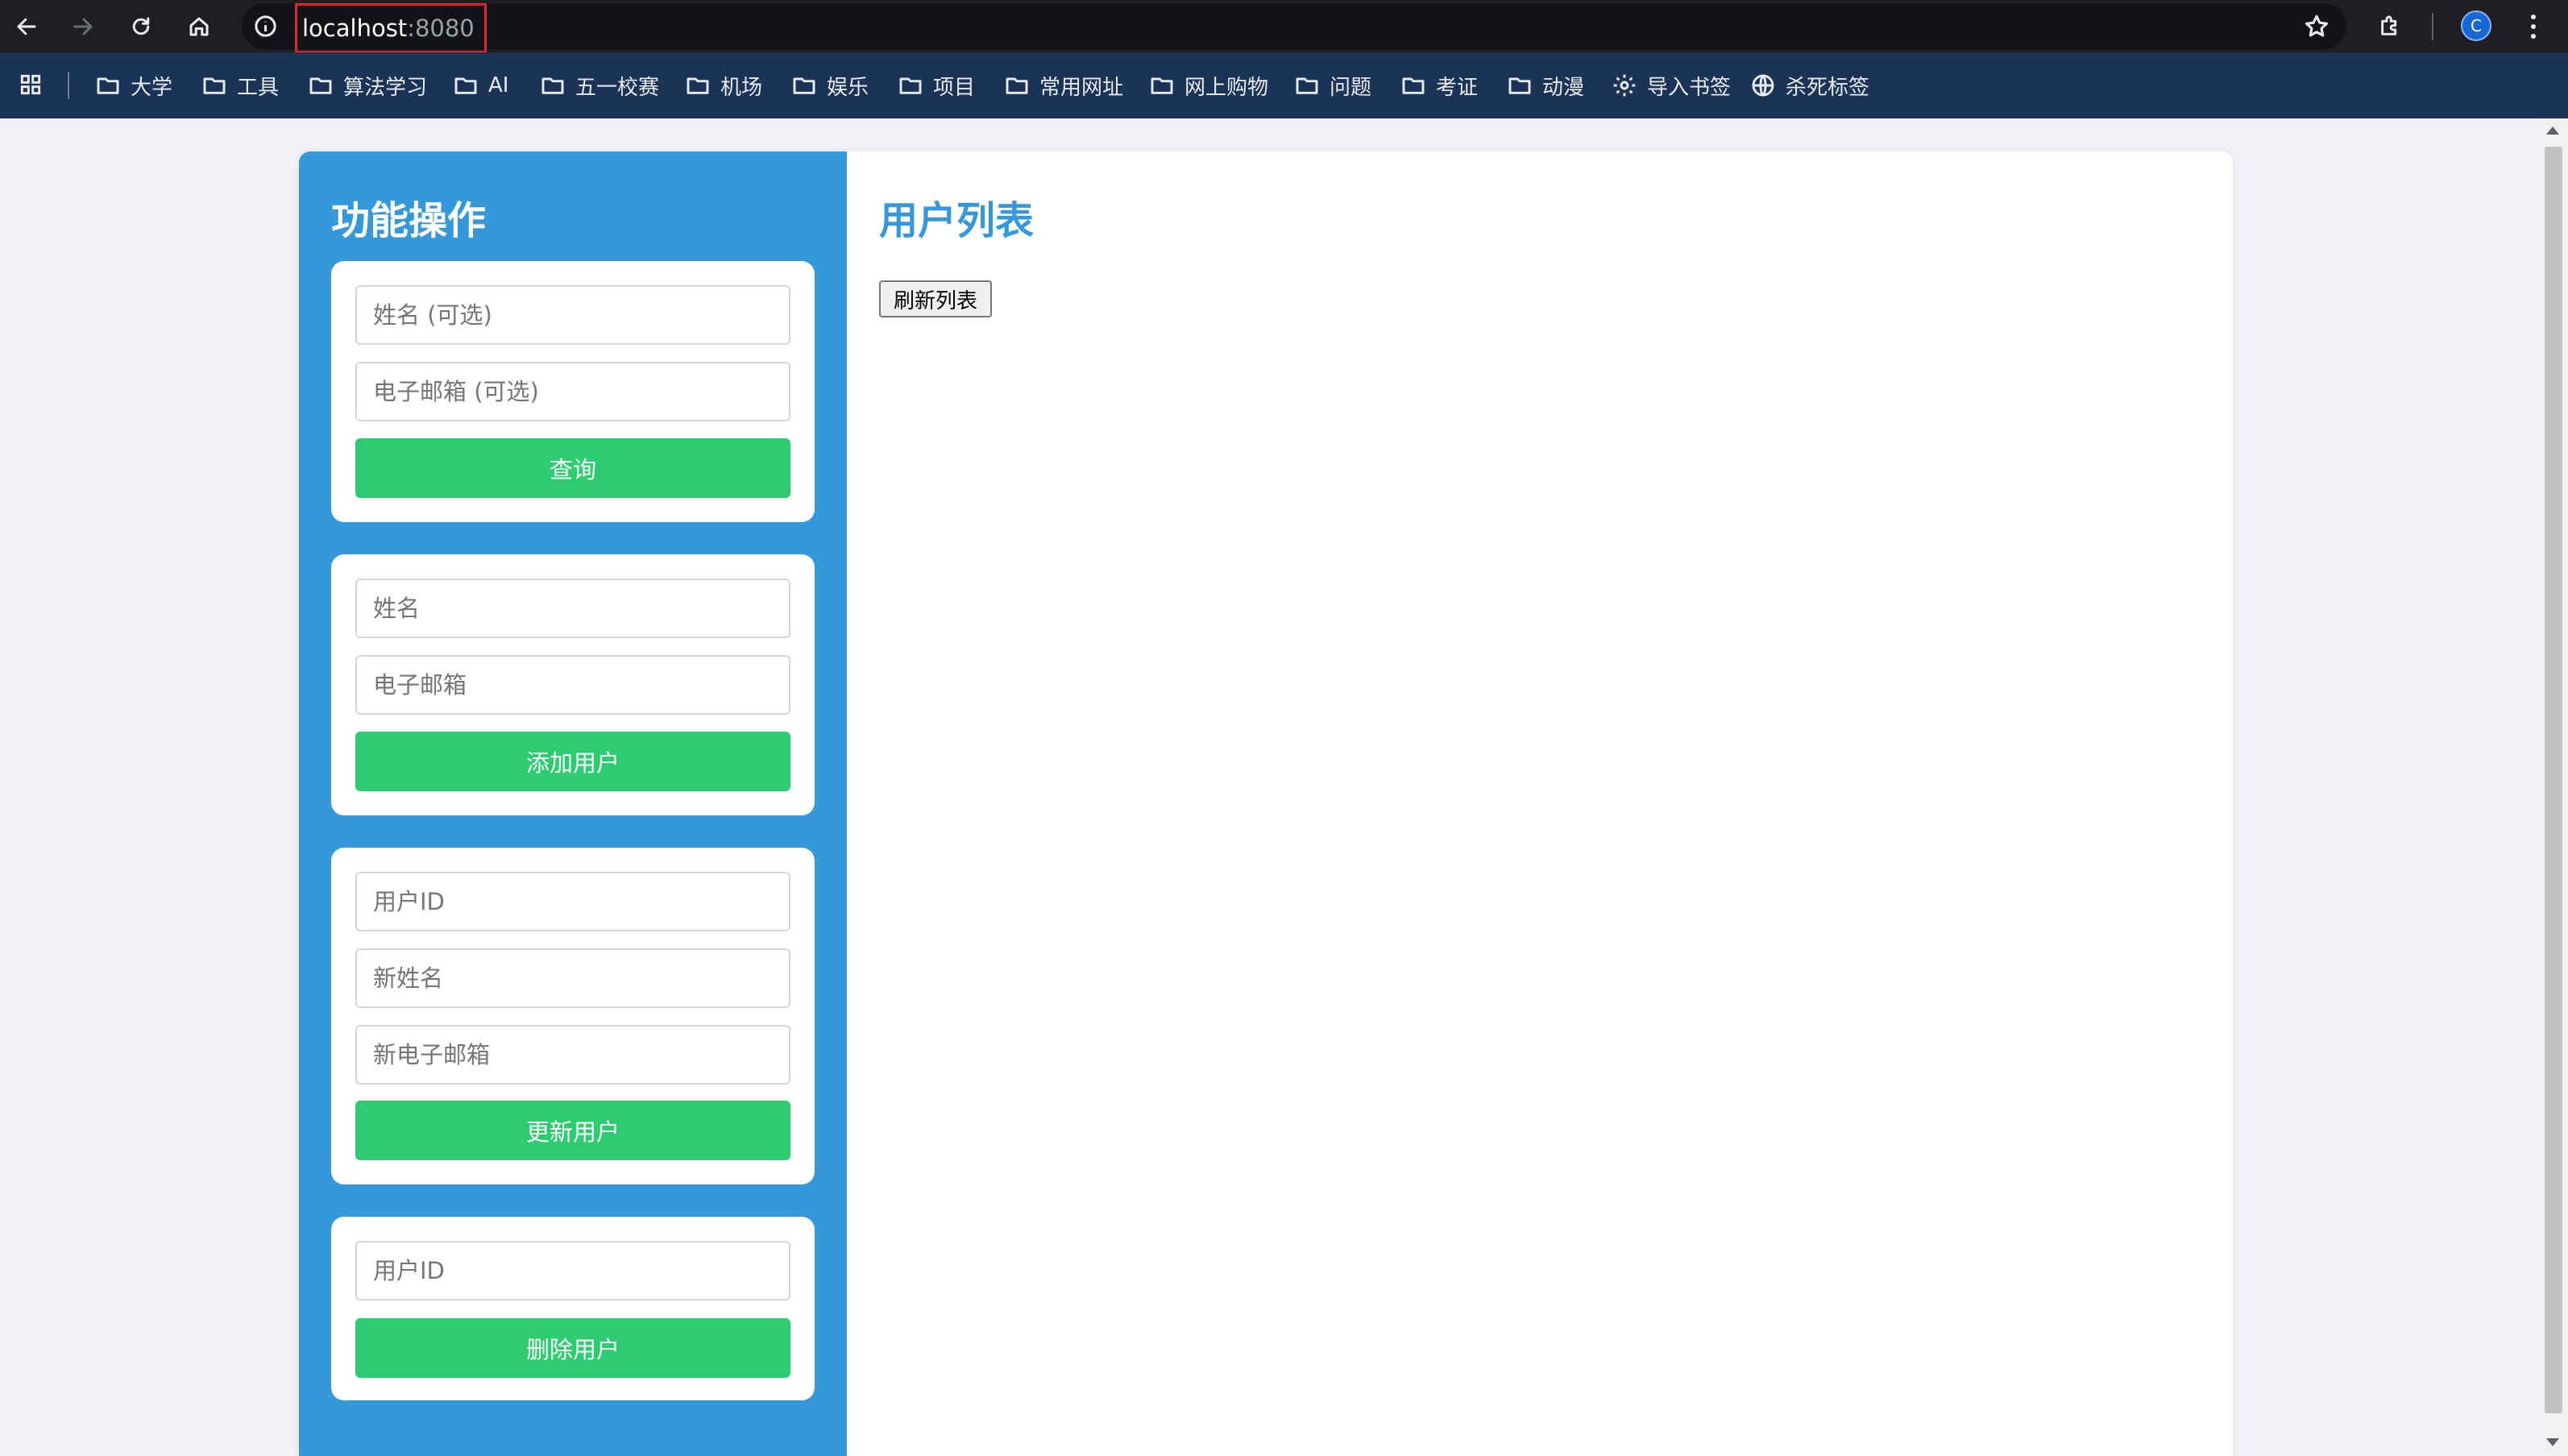 This screenshot has width=2568, height=1456. Describe the element at coordinates (480, 85) in the screenshot. I see `bookmark-item: AI` at that location.